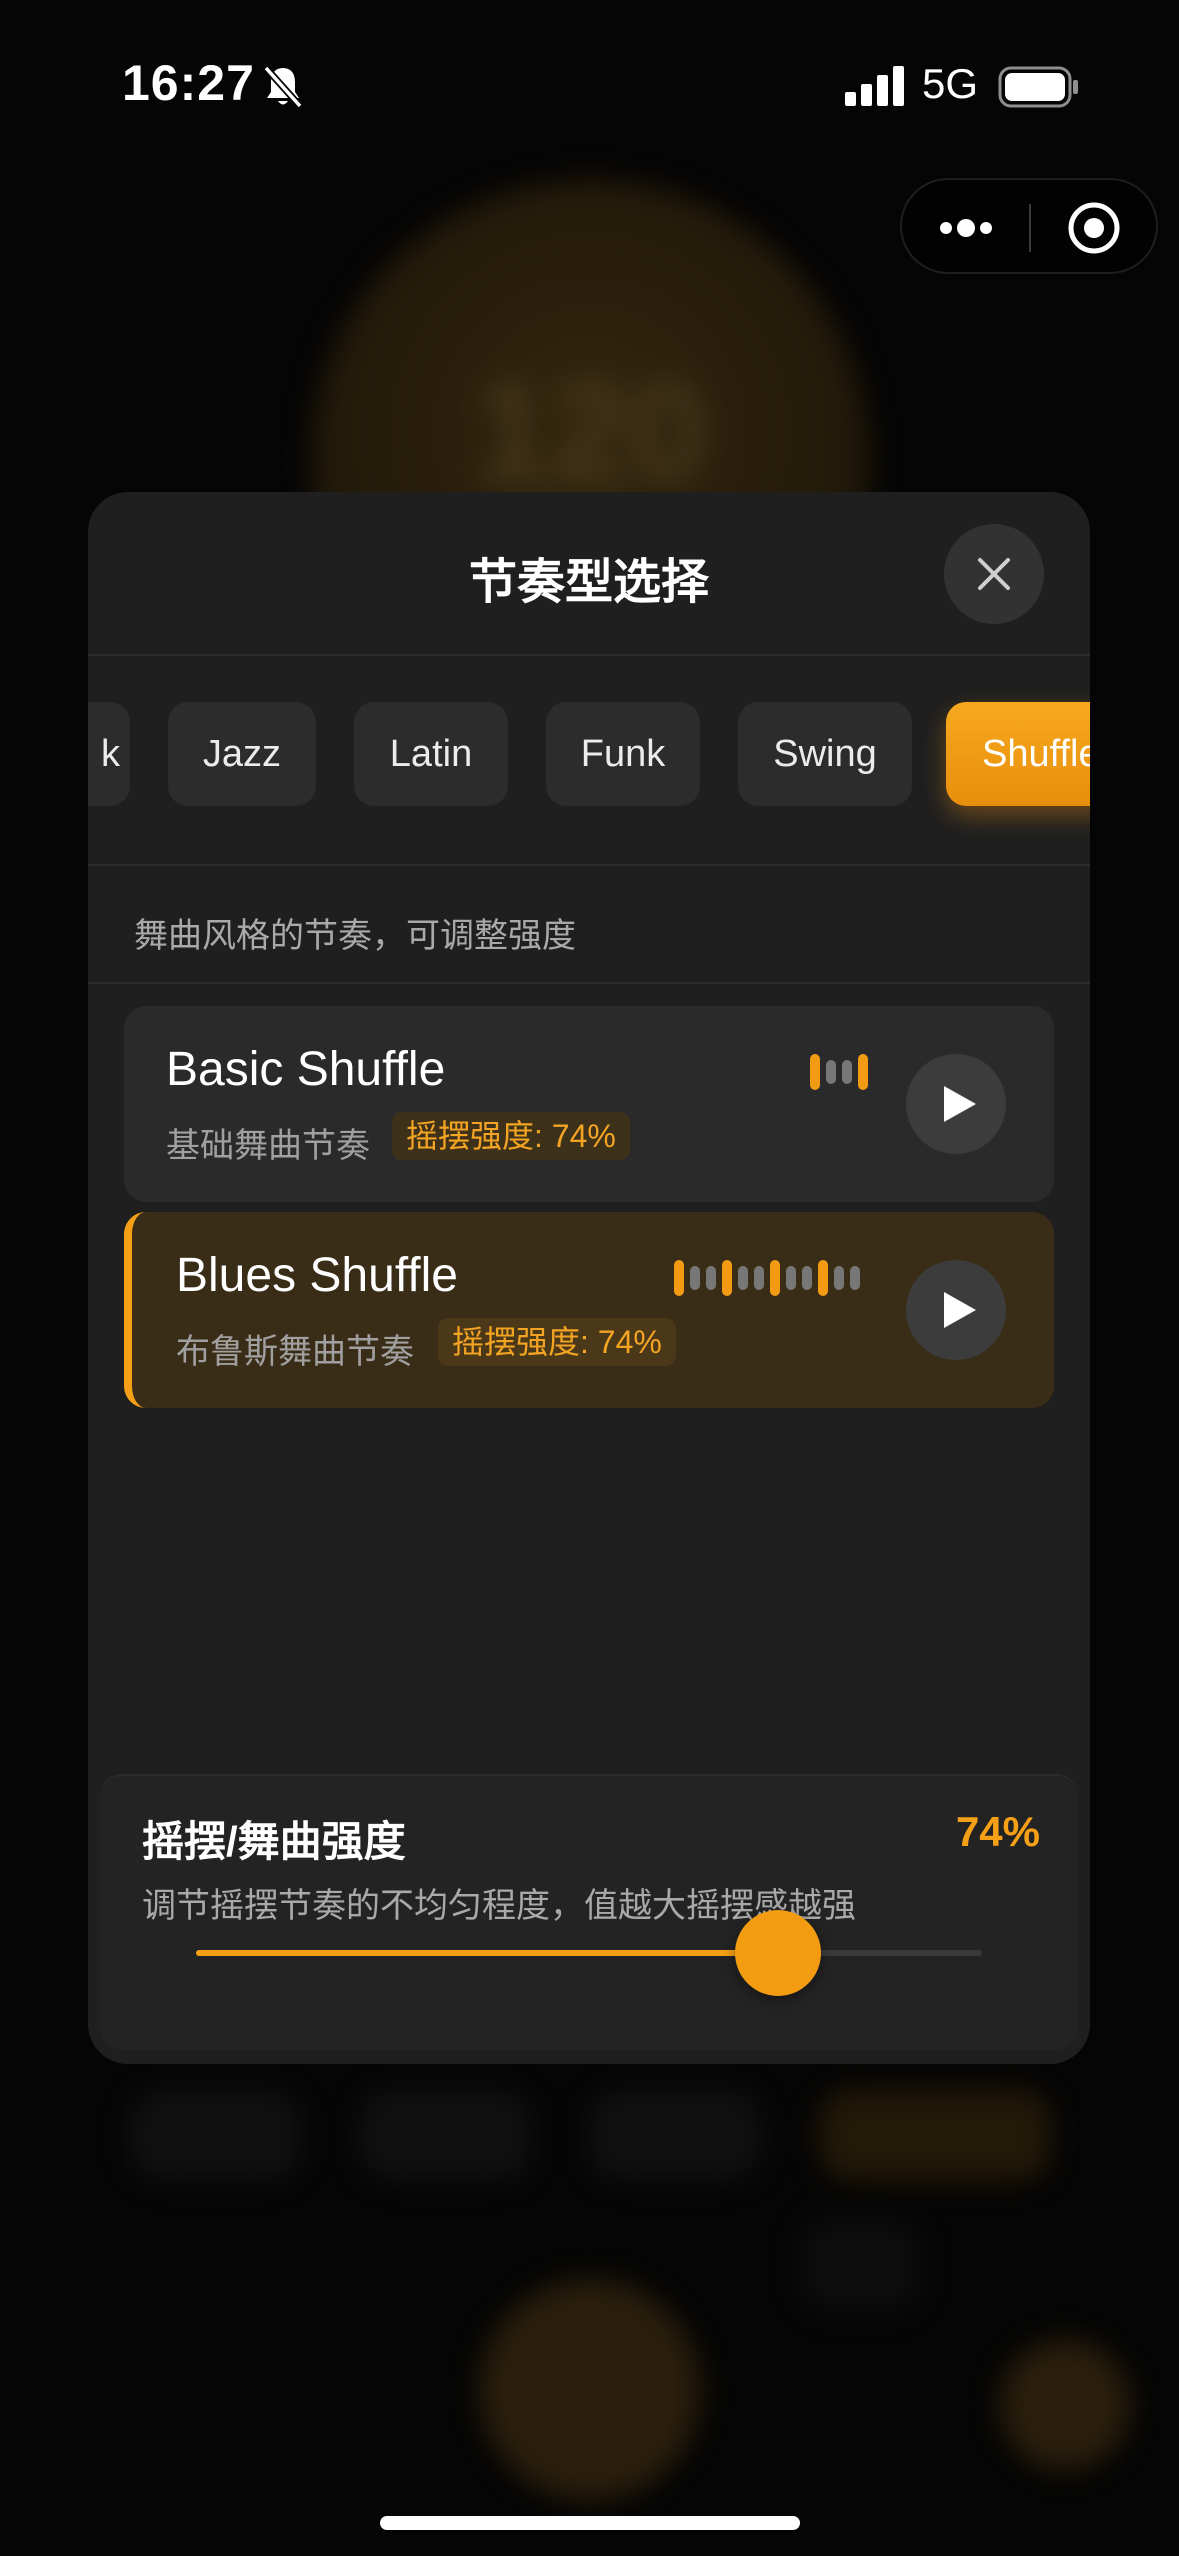  What do you see at coordinates (590, 2523) in the screenshot?
I see `home-indicator` at bounding box center [590, 2523].